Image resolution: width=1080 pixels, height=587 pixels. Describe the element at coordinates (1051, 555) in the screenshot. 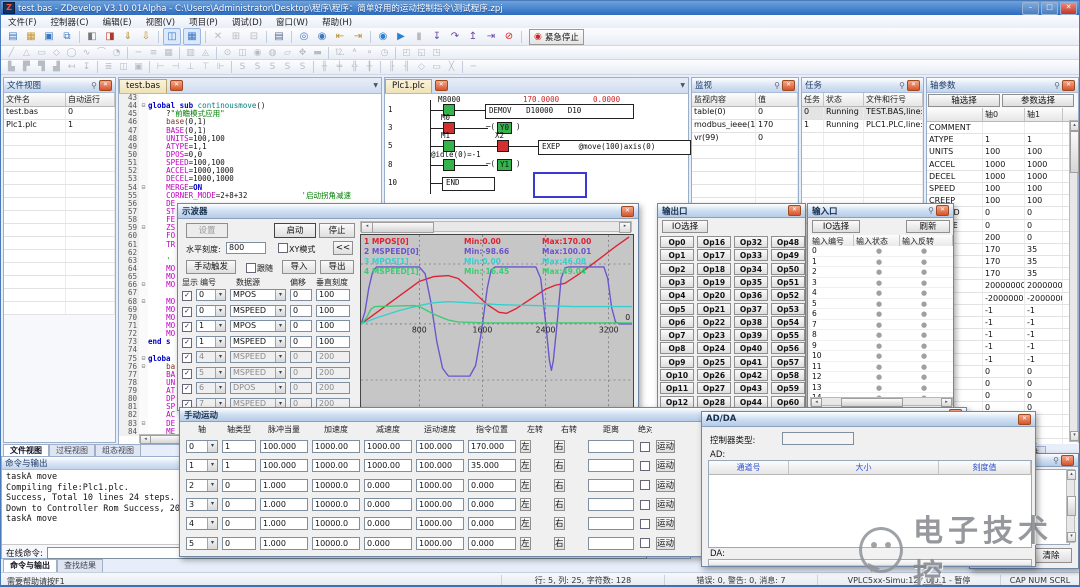

I see `clear-button: 清除` at that location.